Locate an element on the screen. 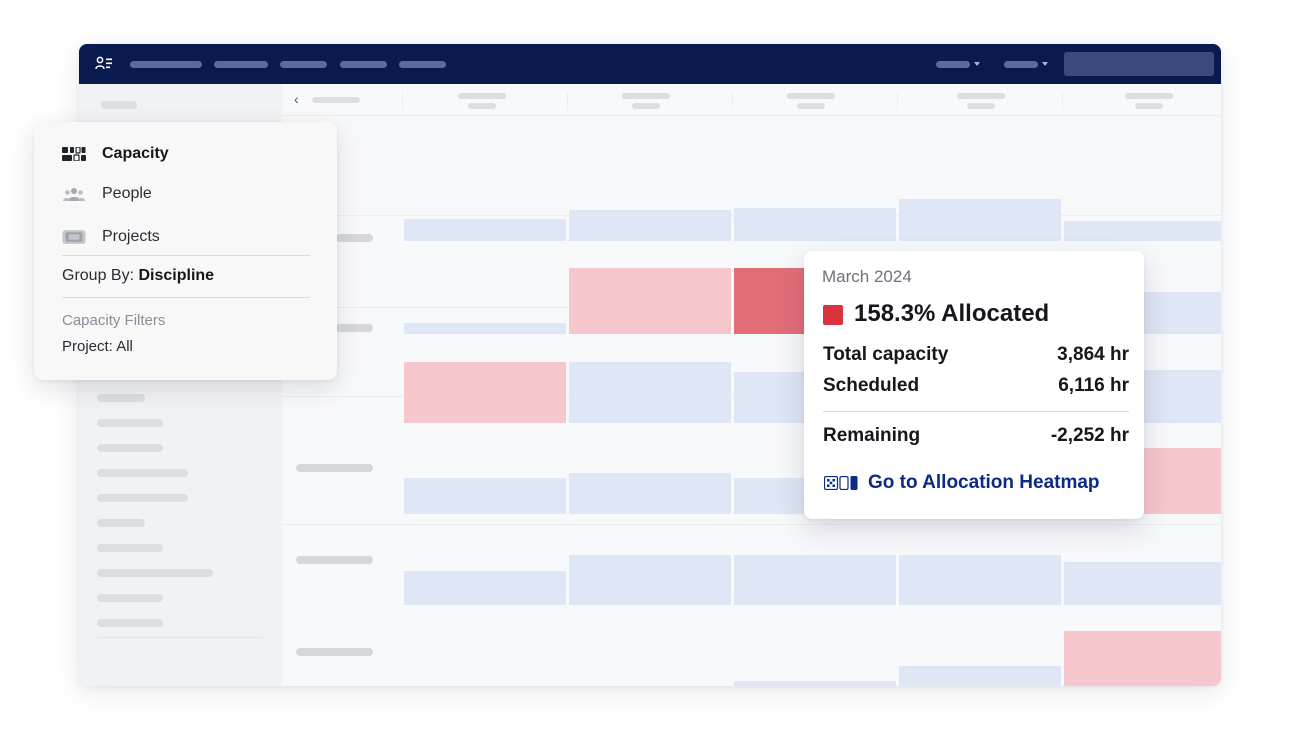 This screenshot has height=731, width=1300. view-option-label: Capacity is located at coordinates (135, 153).